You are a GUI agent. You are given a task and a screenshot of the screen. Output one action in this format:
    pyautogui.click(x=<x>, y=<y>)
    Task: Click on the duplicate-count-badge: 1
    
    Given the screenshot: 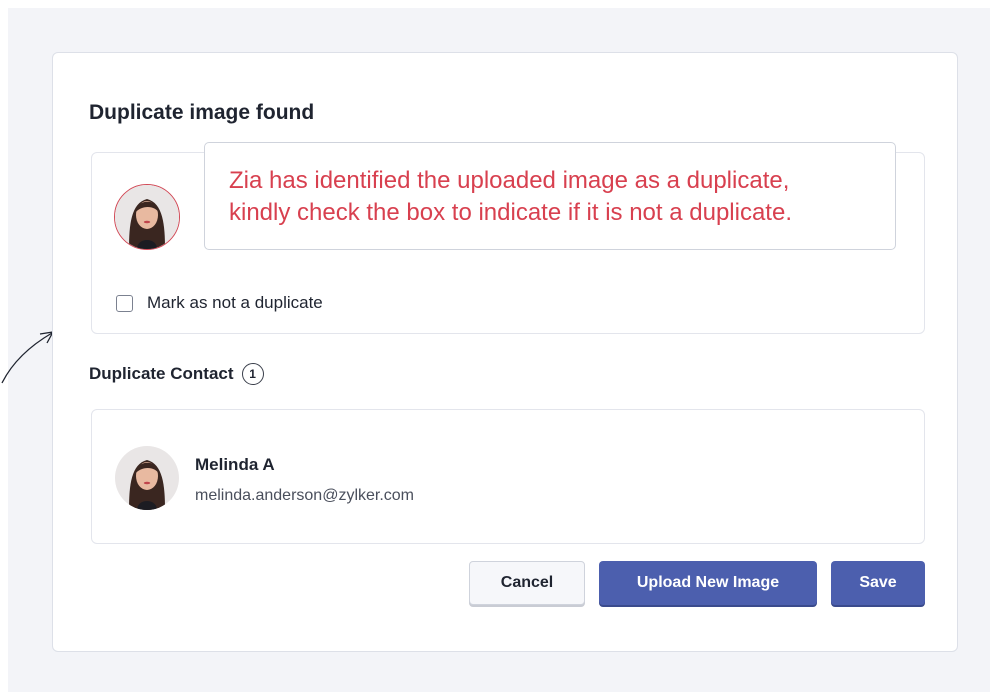 What is the action you would take?
    pyautogui.click(x=252, y=374)
    